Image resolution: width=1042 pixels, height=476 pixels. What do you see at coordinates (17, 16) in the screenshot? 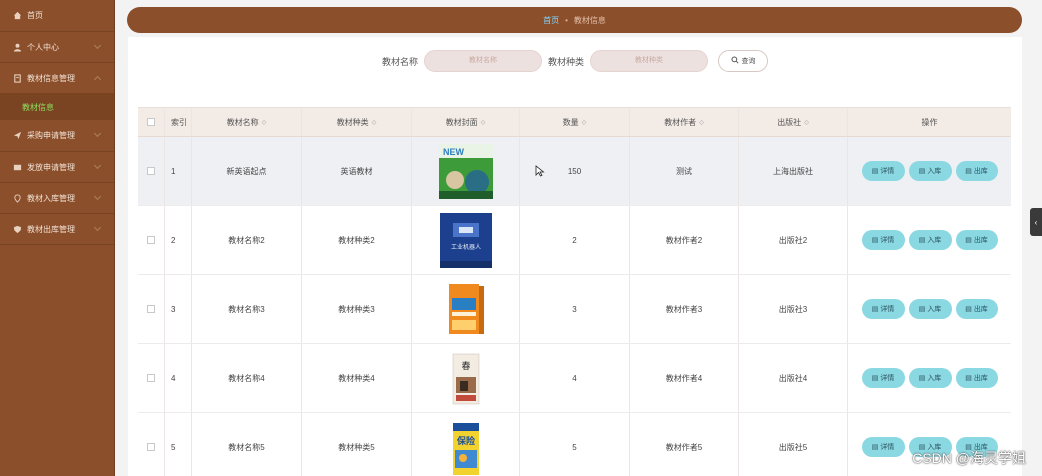
I see `home-icon` at bounding box center [17, 16].